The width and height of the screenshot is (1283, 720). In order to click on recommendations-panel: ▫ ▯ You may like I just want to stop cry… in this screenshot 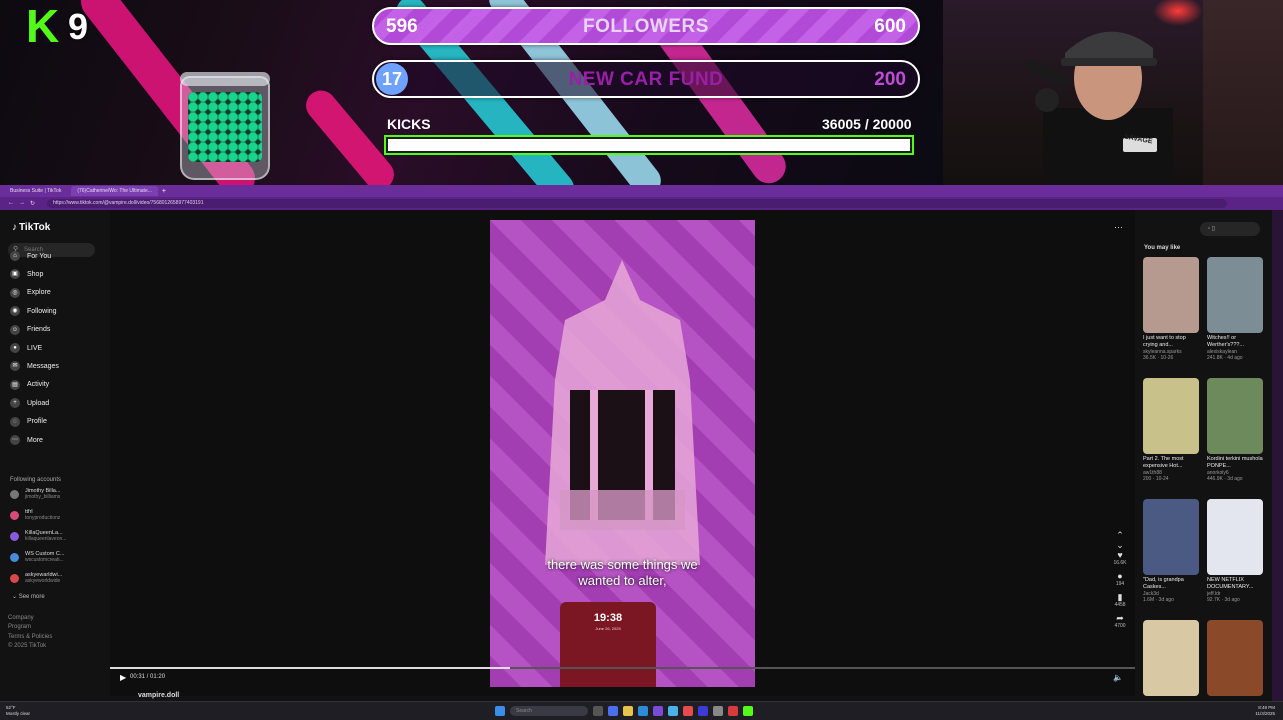, I will do `click(1203, 453)`.